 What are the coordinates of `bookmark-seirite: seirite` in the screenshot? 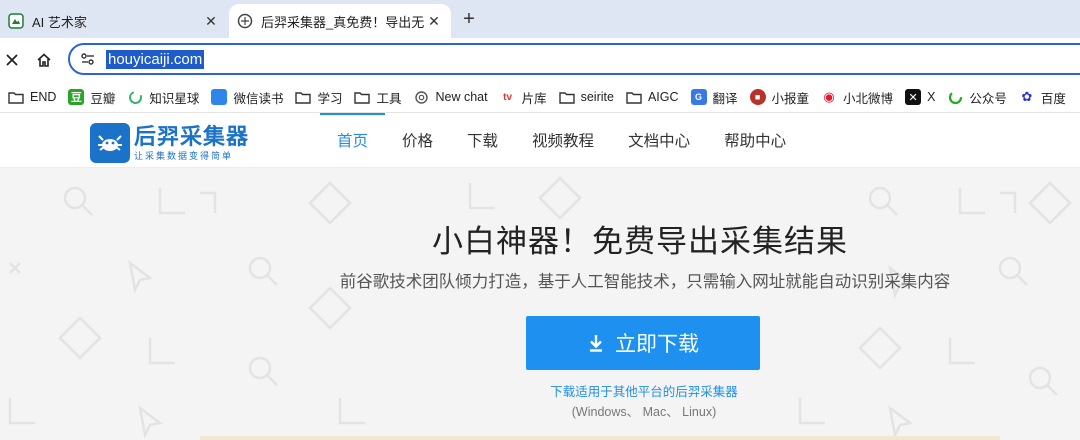 It's located at (586, 97).